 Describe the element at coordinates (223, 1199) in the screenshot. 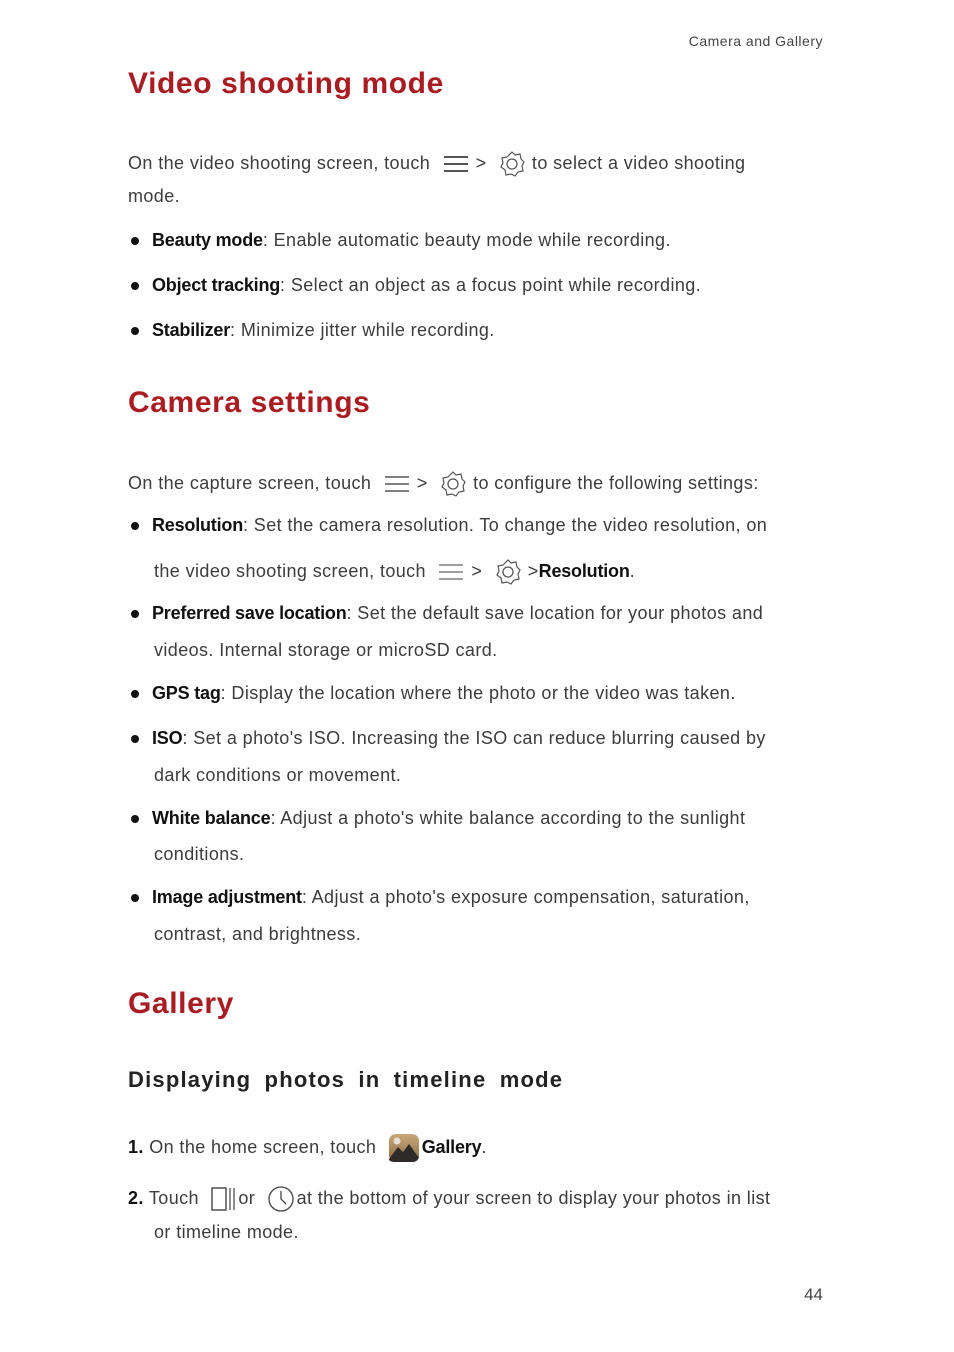

I see `list-view-icon` at that location.